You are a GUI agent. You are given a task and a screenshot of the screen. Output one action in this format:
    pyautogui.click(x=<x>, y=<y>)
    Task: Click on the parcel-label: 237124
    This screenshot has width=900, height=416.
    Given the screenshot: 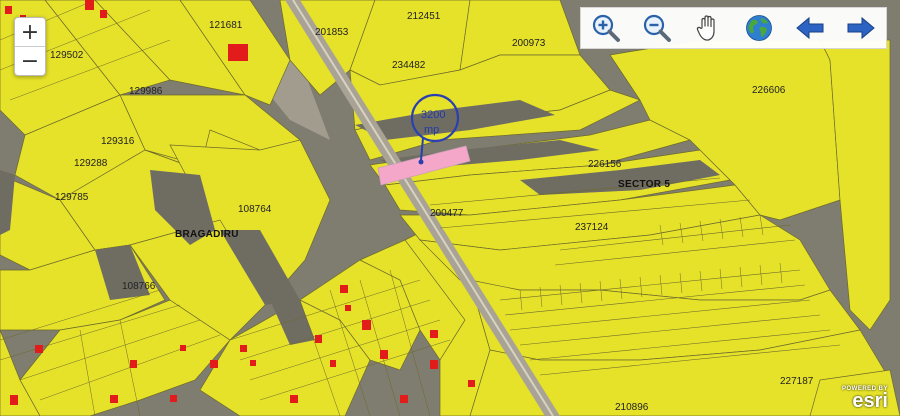 What is the action you would take?
    pyautogui.click(x=592, y=227)
    